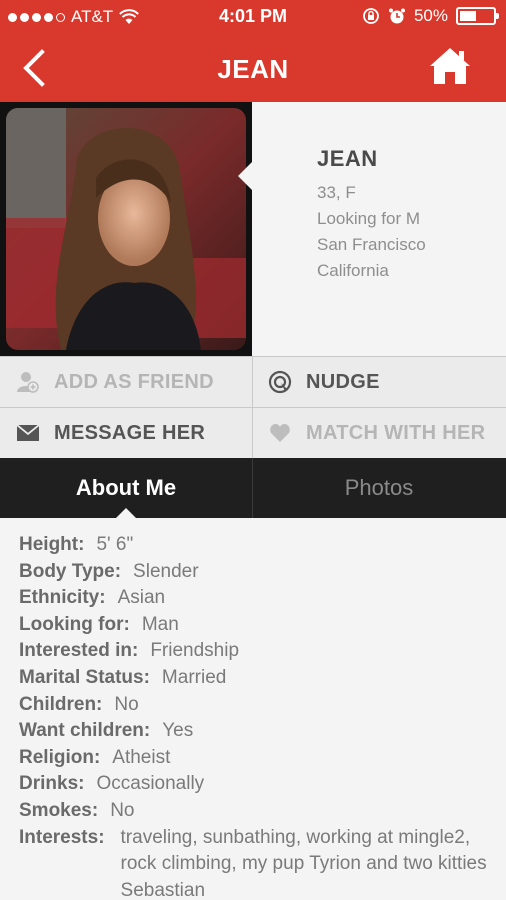 This screenshot has height=900, width=506. Describe the element at coordinates (396, 16) in the screenshot. I see `alarm-icon` at that location.